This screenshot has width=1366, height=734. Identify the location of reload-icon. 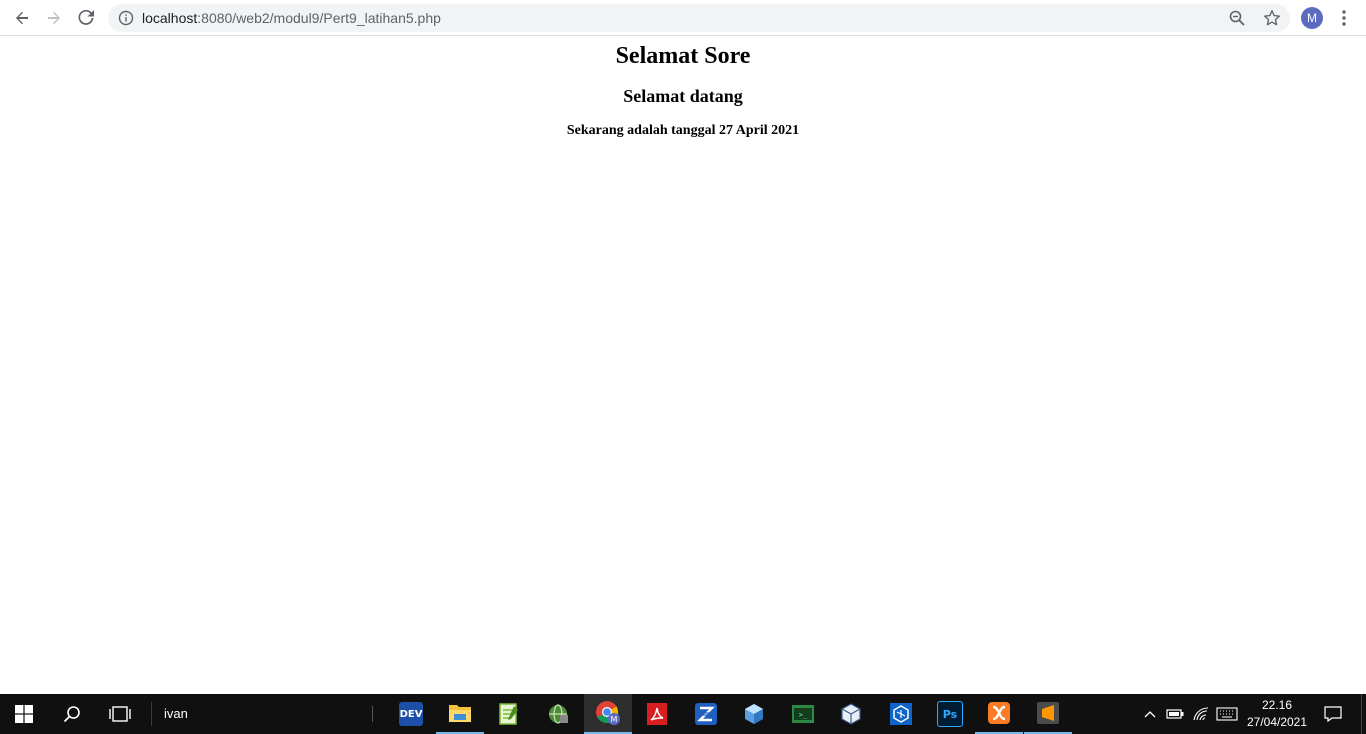
(86, 17).